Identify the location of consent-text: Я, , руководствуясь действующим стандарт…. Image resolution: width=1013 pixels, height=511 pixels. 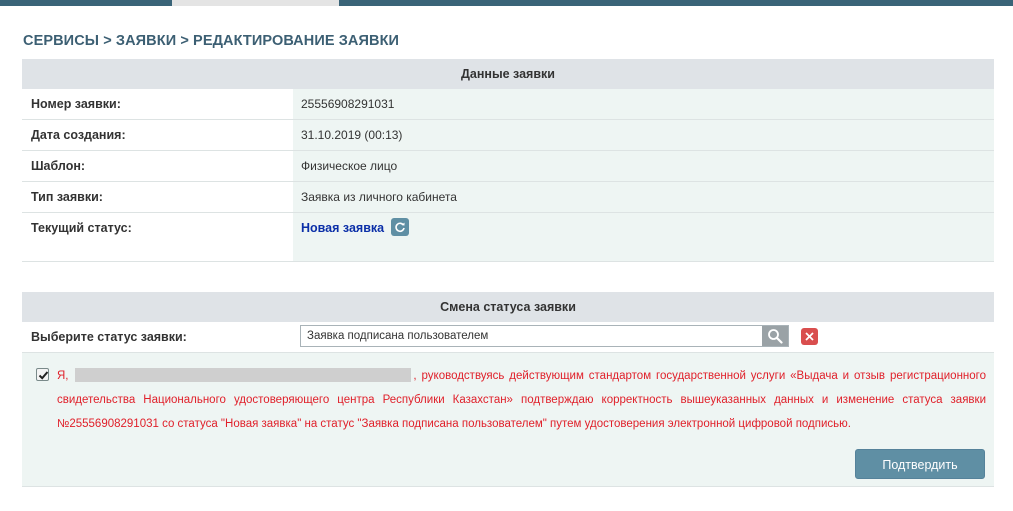
(521, 400).